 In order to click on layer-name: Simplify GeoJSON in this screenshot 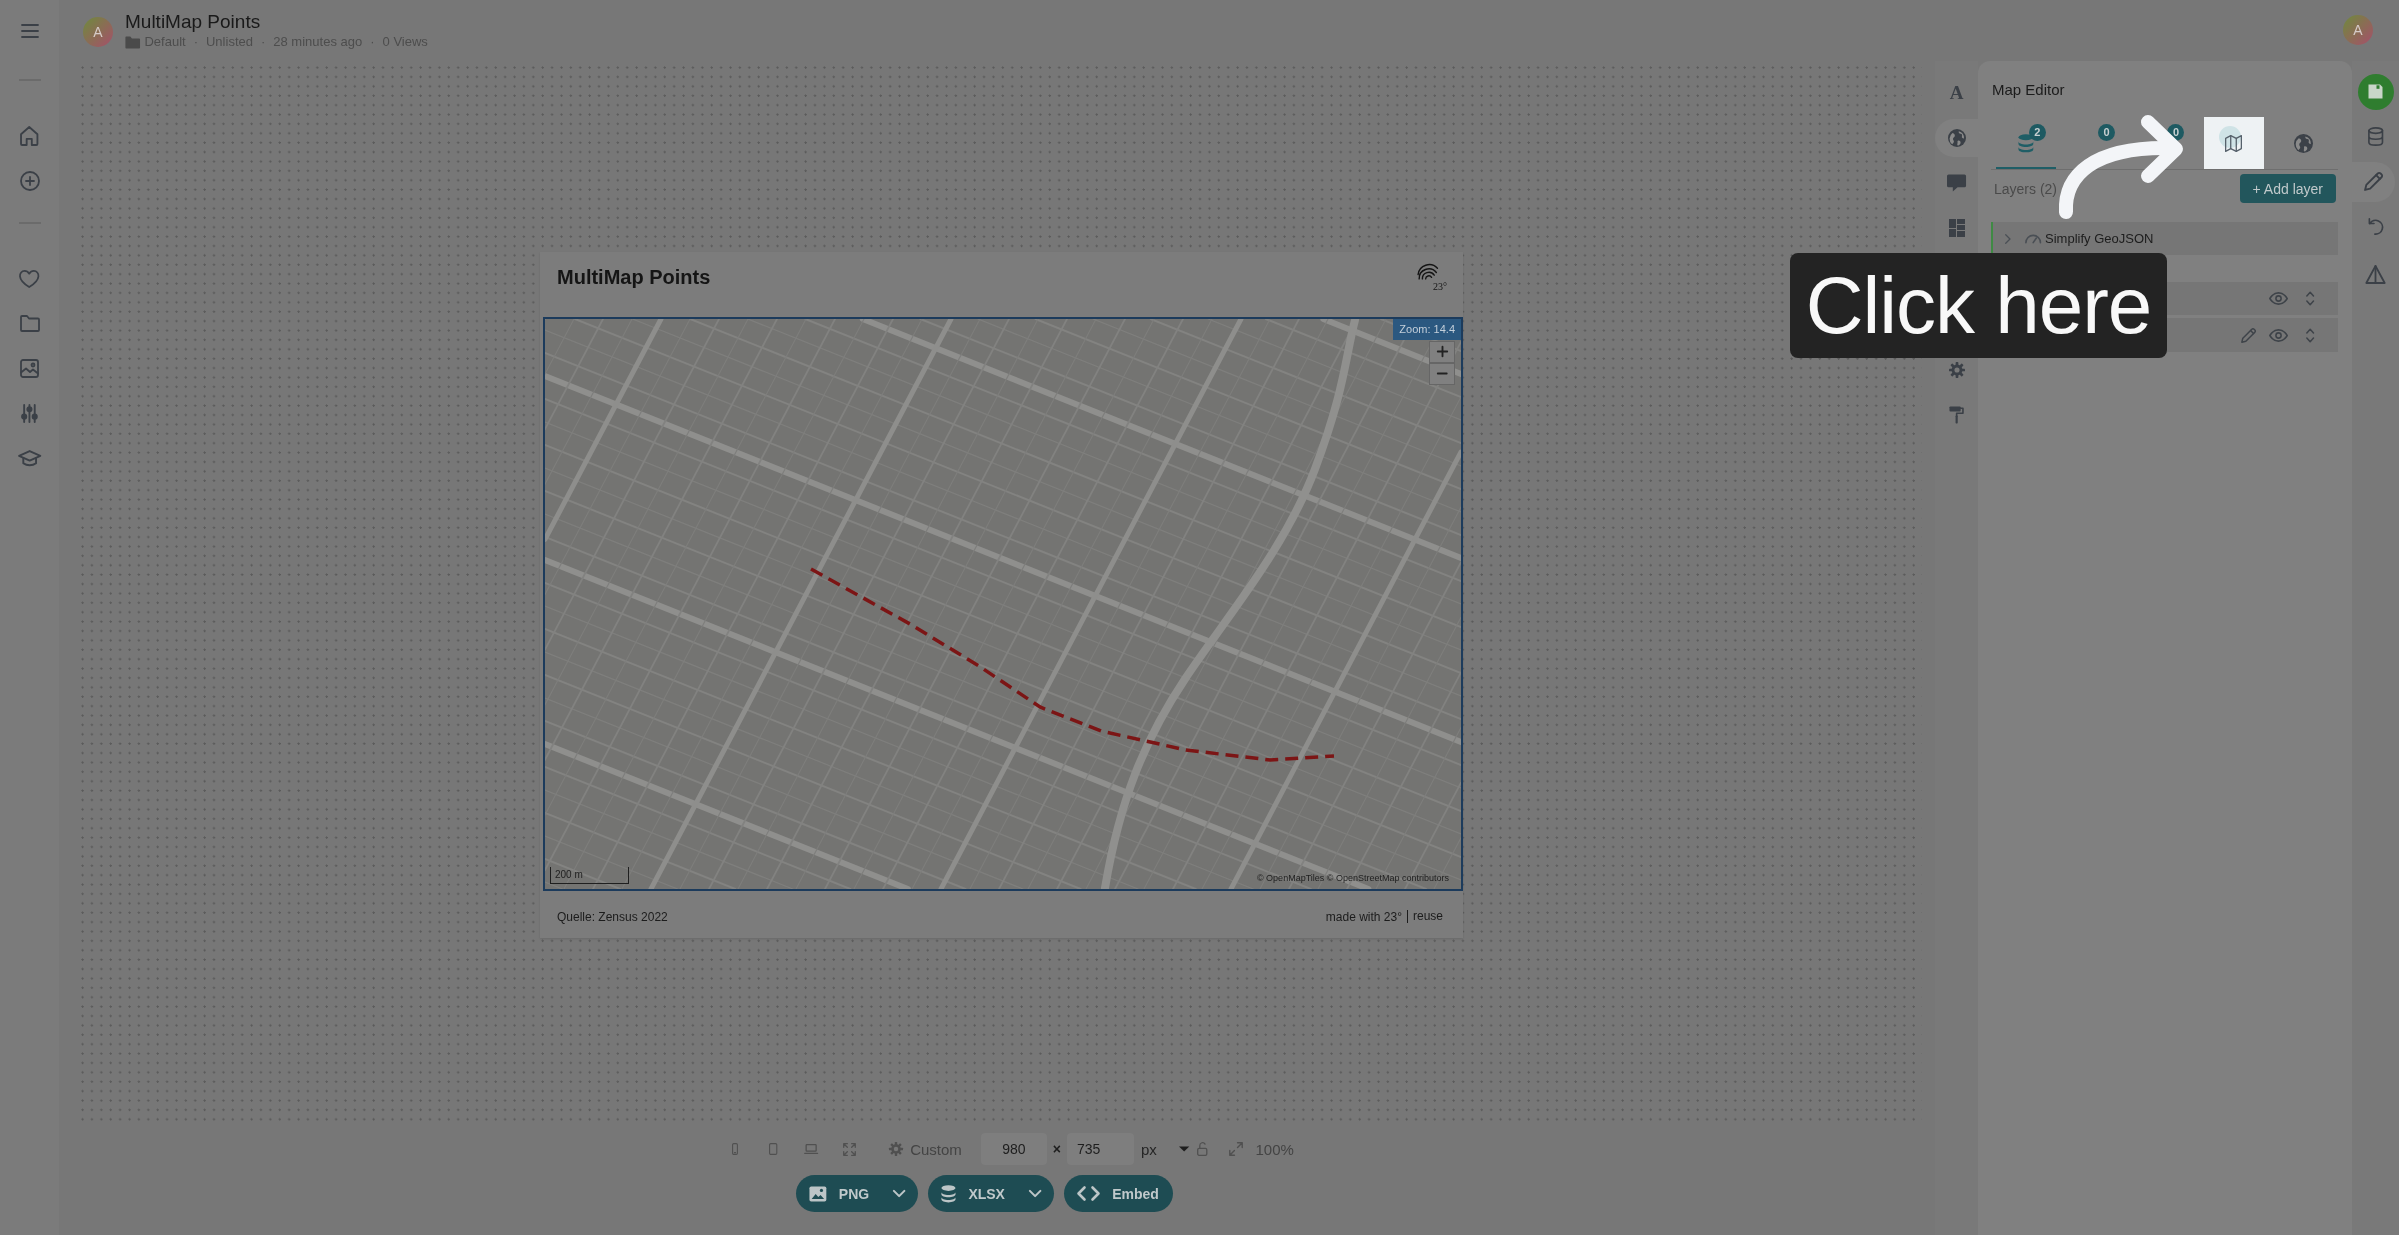, I will do `click(2099, 238)`.